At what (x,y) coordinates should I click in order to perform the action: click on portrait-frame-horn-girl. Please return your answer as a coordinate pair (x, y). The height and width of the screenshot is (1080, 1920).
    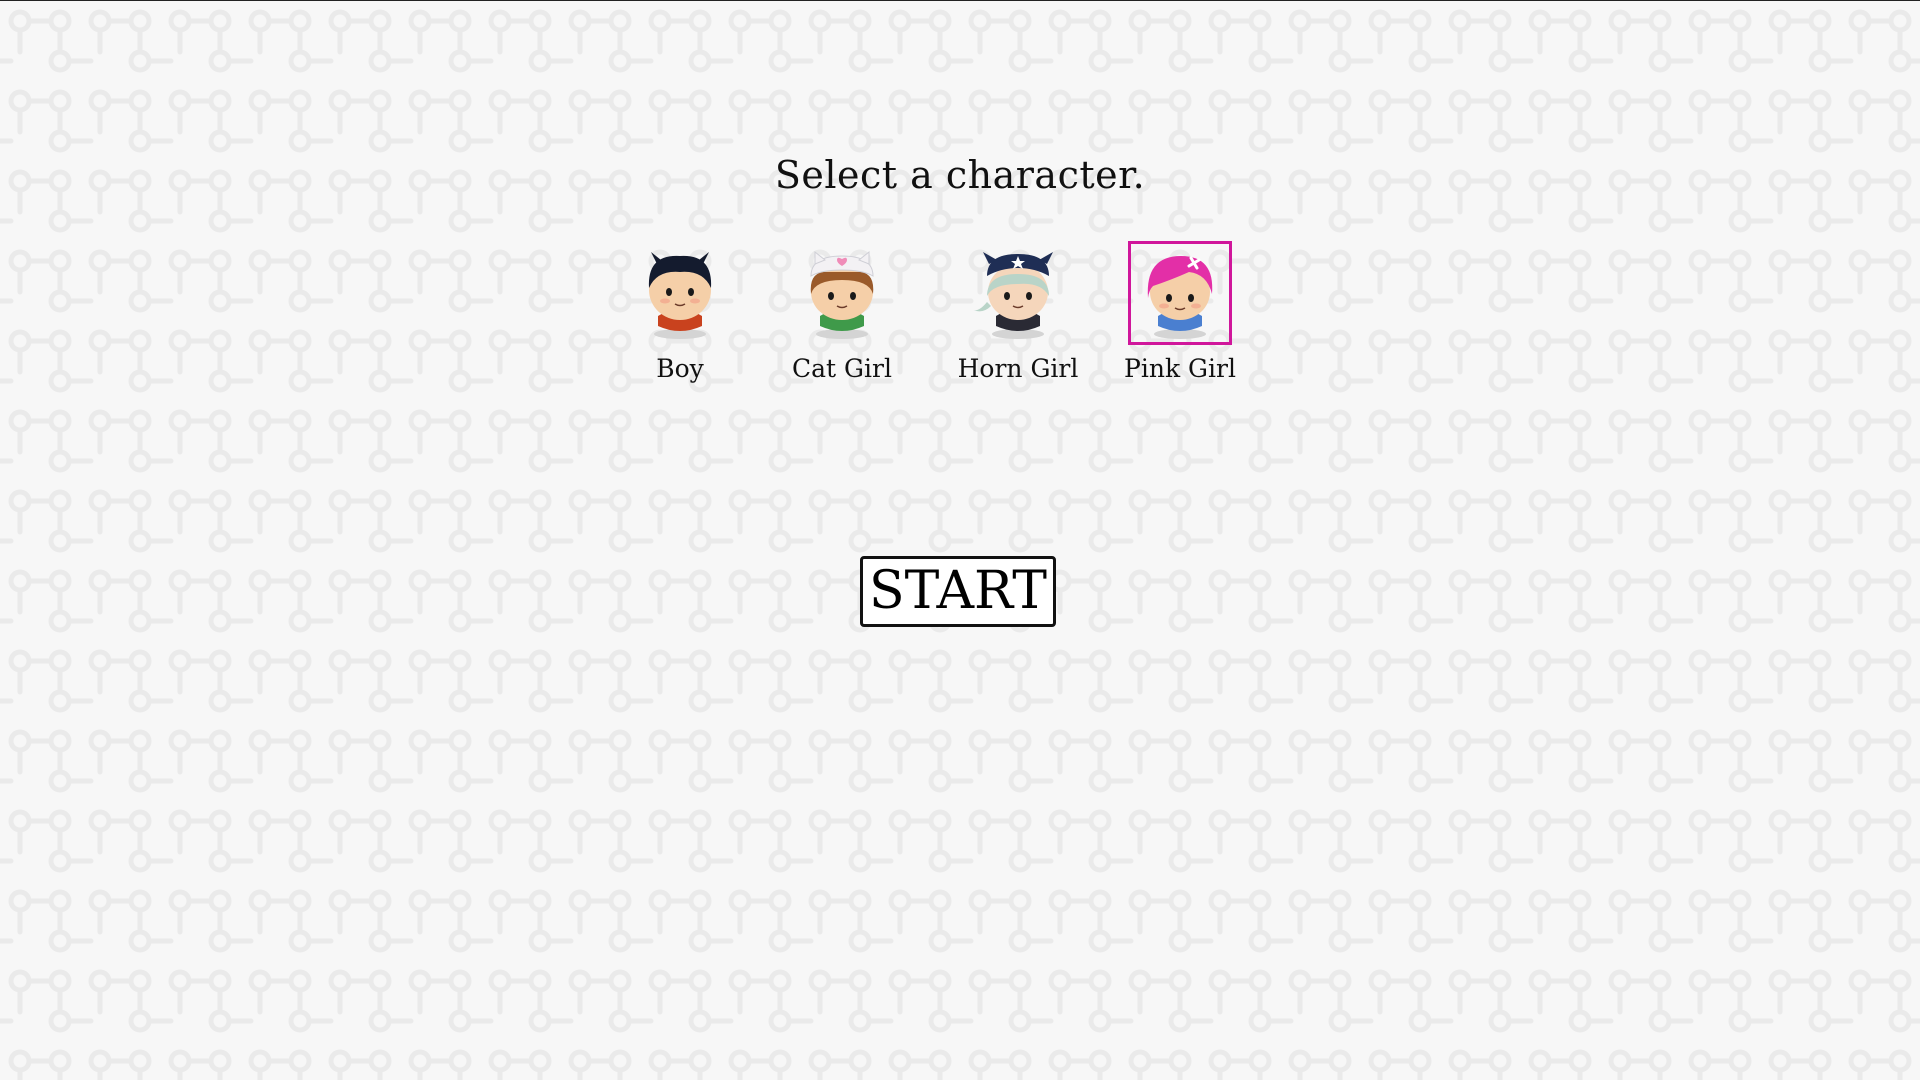
    Looking at the image, I should click on (1018, 293).